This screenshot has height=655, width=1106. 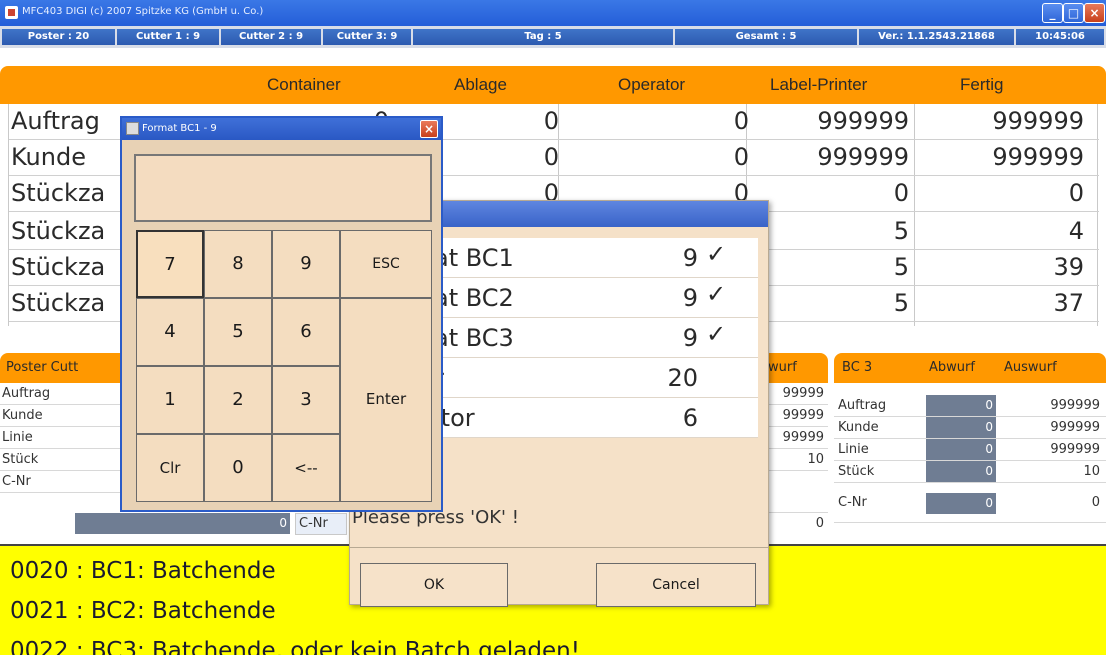 What do you see at coordinates (434, 585) in the screenshot?
I see `ok-button: OK` at bounding box center [434, 585].